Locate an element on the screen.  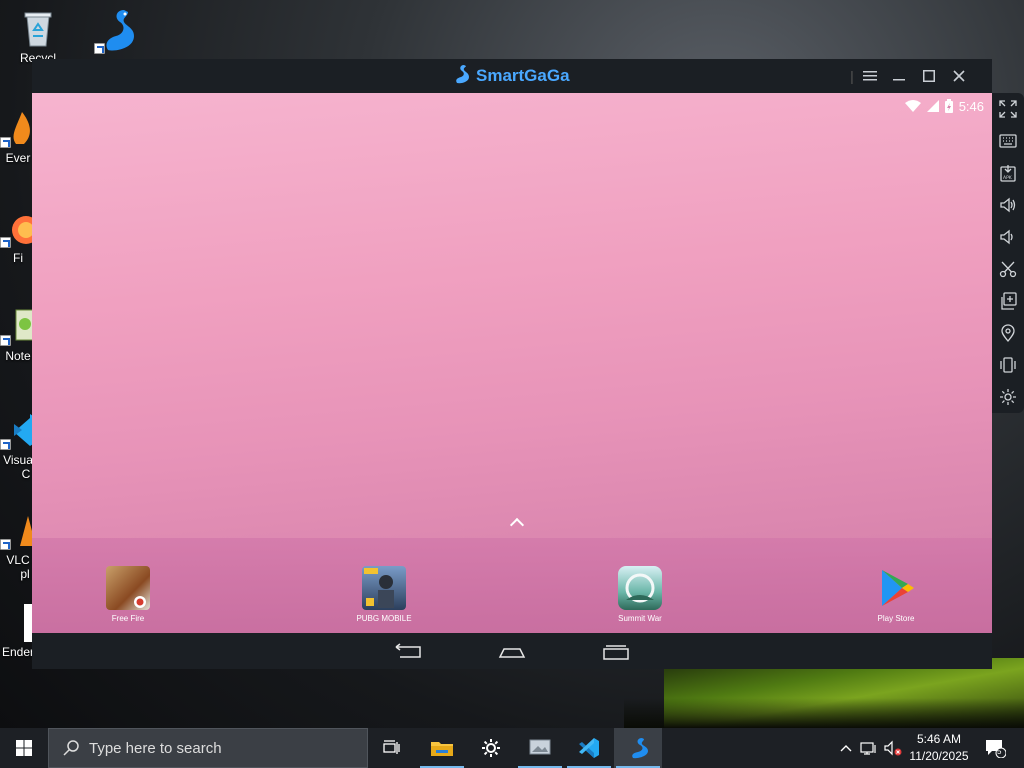
settings-icon is located at coordinates (1008, 397).